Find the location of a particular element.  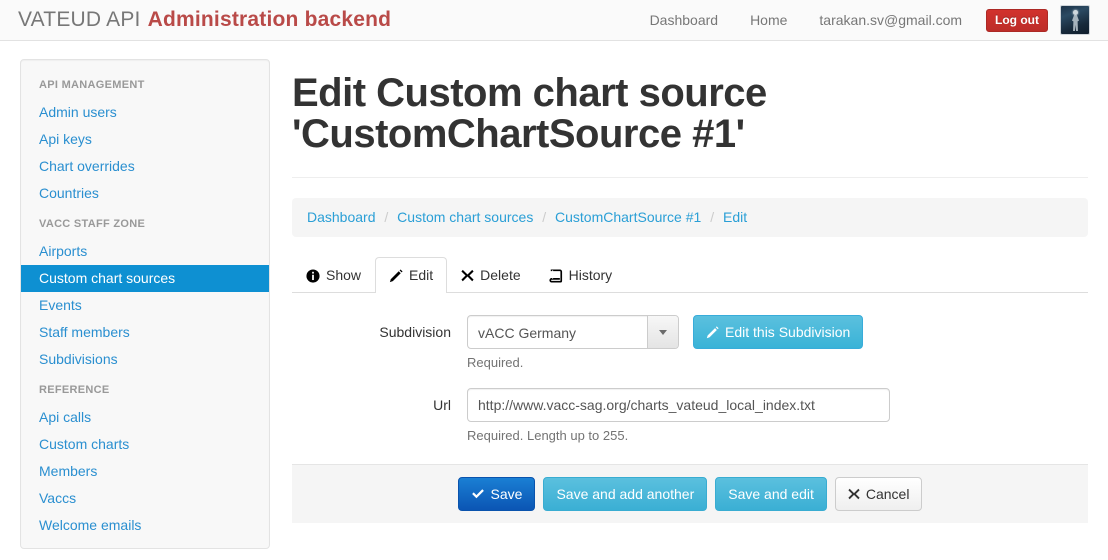

save-button: Save is located at coordinates (496, 494).